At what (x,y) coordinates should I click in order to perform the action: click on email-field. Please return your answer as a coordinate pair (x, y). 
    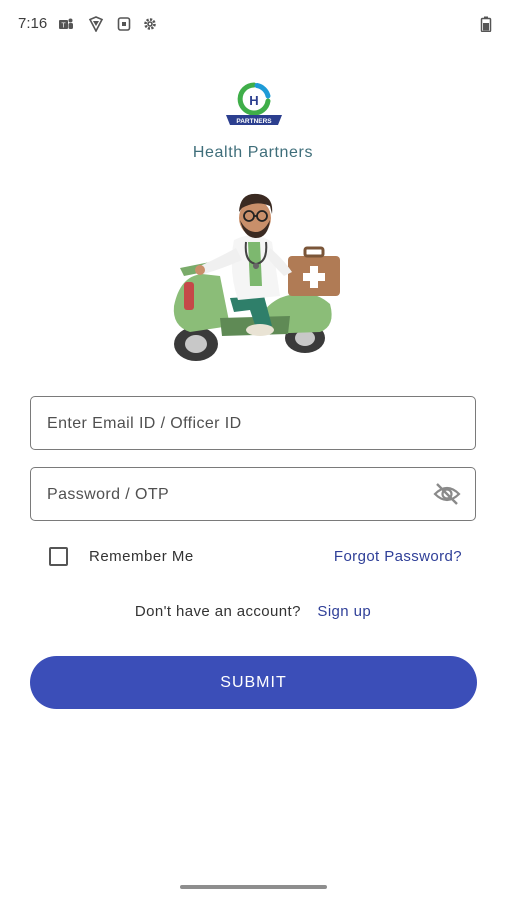
    Looking at the image, I should click on (253, 423).